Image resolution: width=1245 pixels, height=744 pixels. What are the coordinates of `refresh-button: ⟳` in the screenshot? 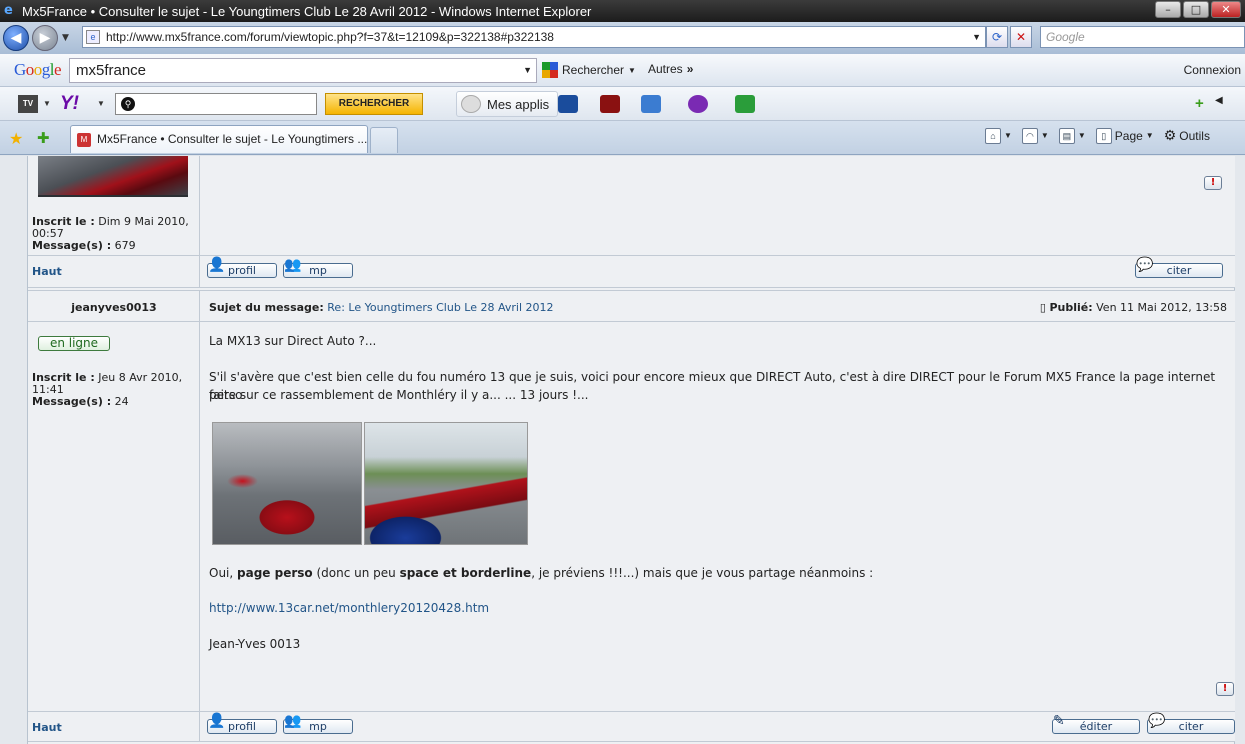 It's located at (997, 37).